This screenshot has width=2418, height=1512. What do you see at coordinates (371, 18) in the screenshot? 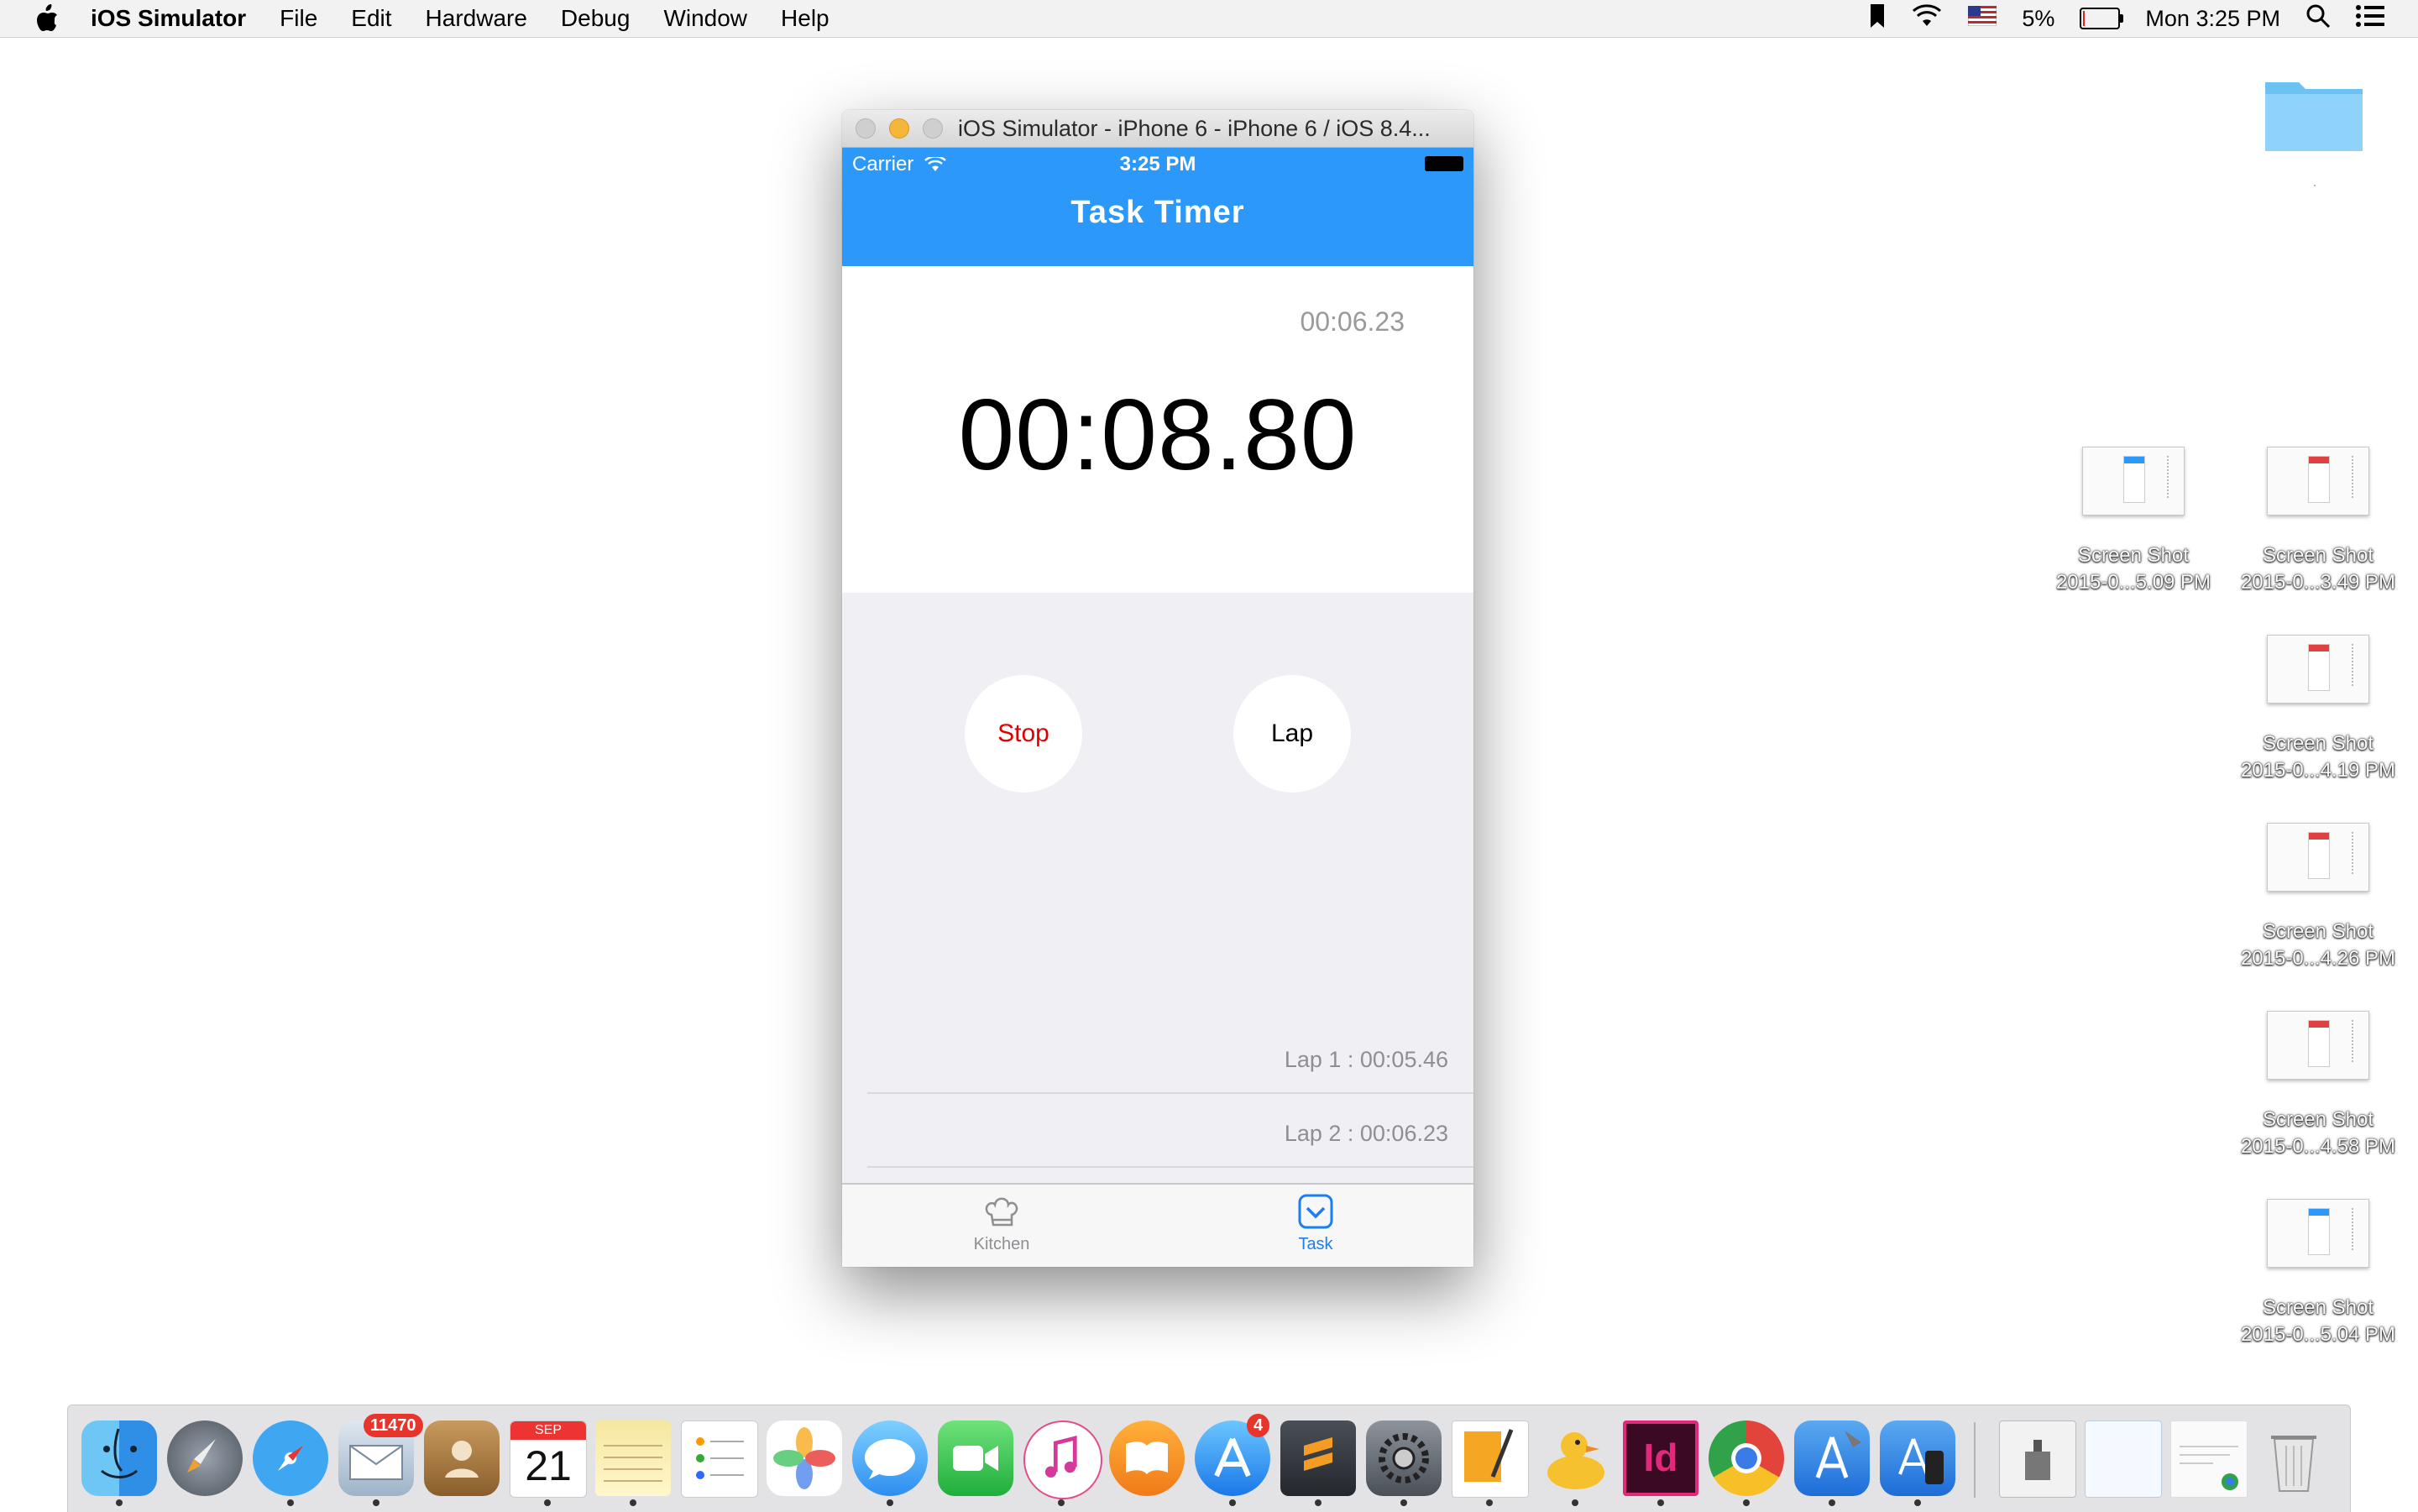
I see `menu-edit: Edit` at bounding box center [371, 18].